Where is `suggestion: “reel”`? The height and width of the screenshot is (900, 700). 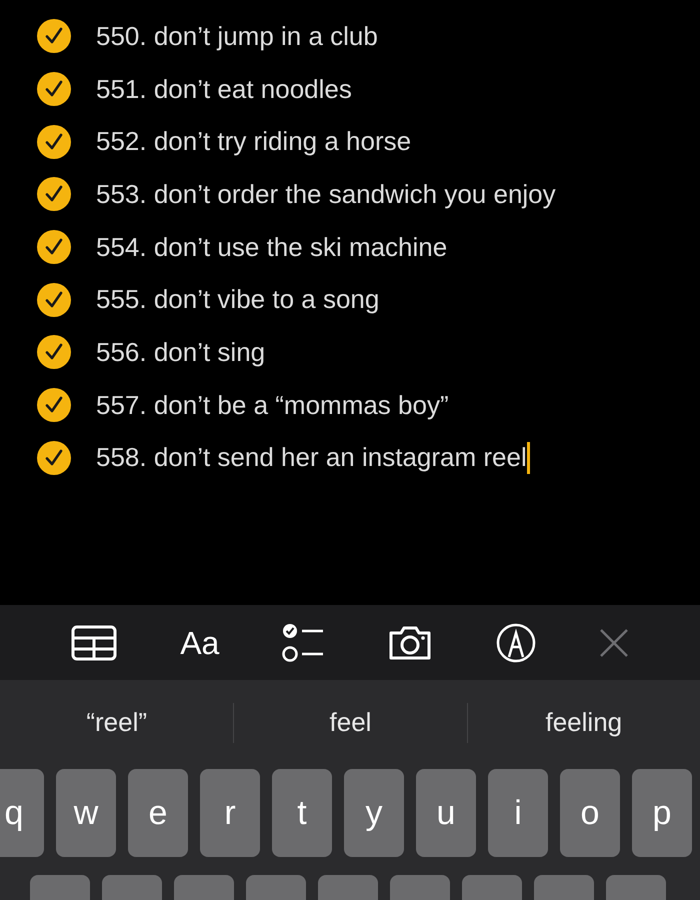 suggestion: “reel” is located at coordinates (116, 722).